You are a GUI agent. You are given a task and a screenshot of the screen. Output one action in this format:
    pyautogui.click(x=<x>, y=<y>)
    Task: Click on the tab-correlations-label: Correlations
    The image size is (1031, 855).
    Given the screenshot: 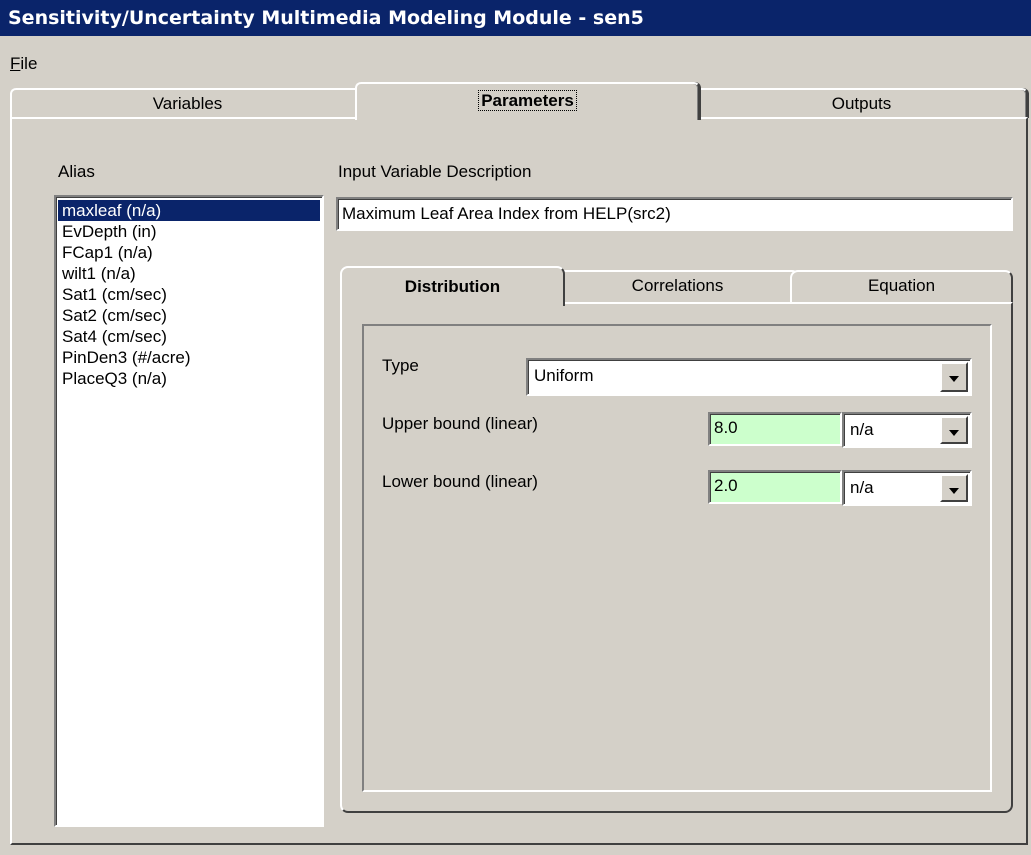 What is the action you would take?
    pyautogui.click(x=677, y=285)
    